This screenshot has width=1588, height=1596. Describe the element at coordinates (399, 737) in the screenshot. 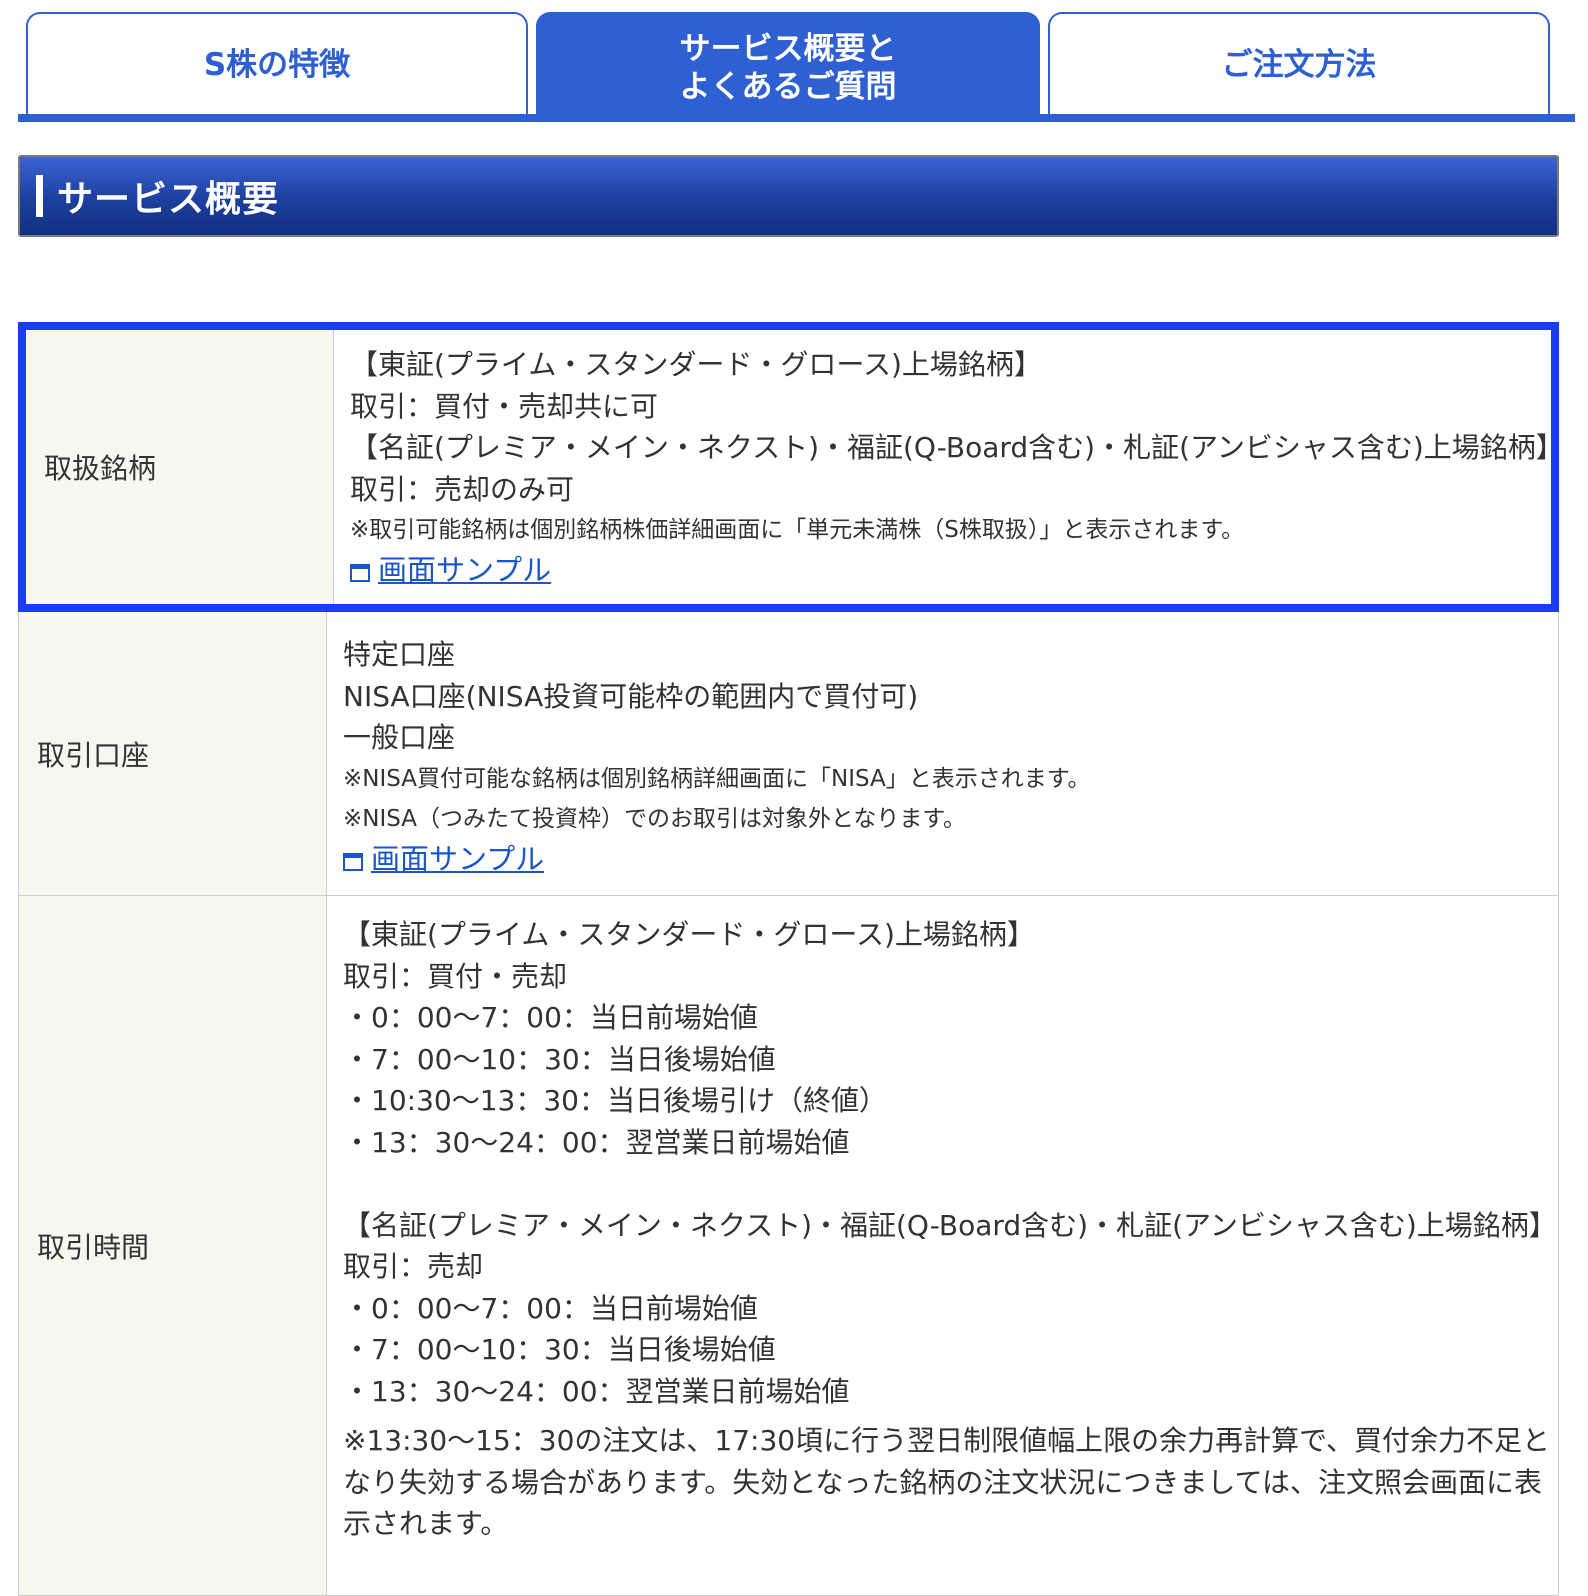

I see `content-line: 一般口座` at that location.